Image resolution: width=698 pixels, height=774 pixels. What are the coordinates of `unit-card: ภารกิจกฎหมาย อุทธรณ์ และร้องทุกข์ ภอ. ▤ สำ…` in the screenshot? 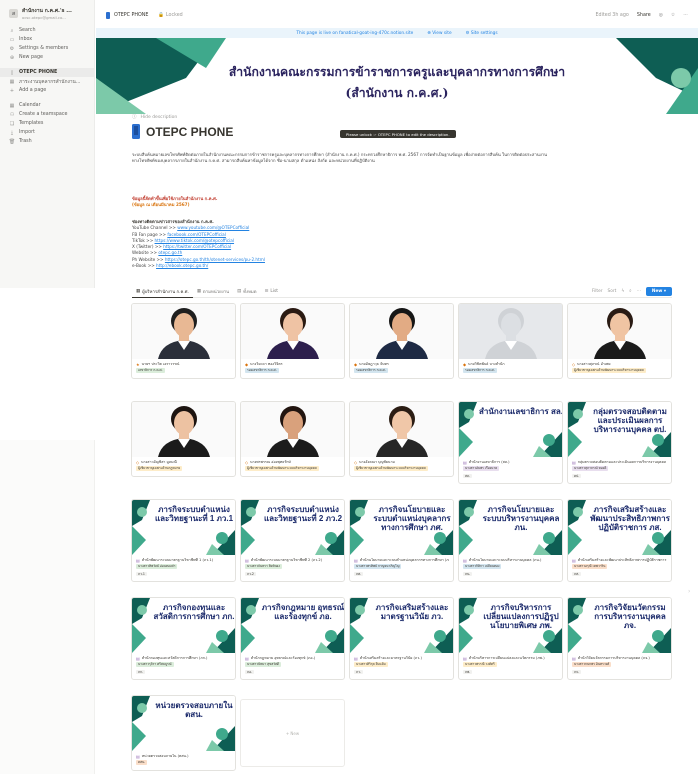 It's located at (292, 639).